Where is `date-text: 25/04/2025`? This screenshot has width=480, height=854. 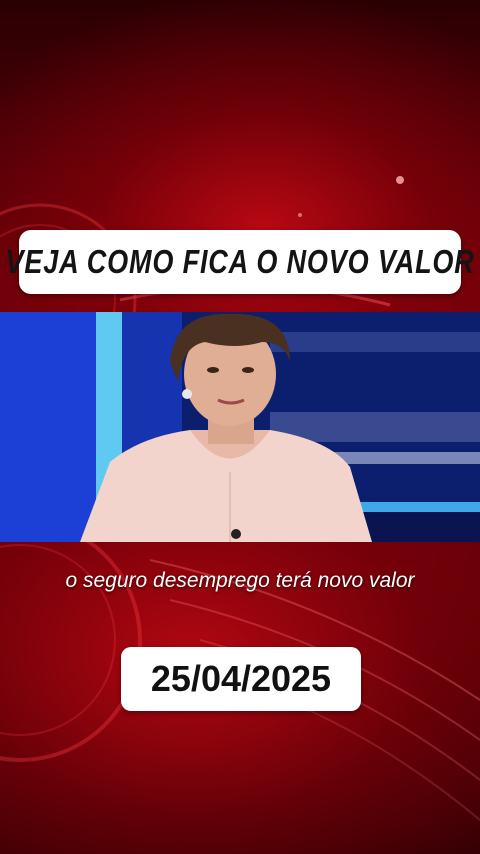 date-text: 25/04/2025 is located at coordinates (241, 678).